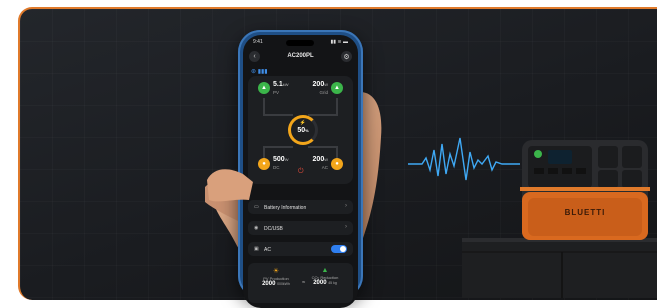  What do you see at coordinates (325, 276) in the screenshot?
I see `co2-stat: ▲ CO₂ Reduction 2000 45 kg` at bounding box center [325, 276].